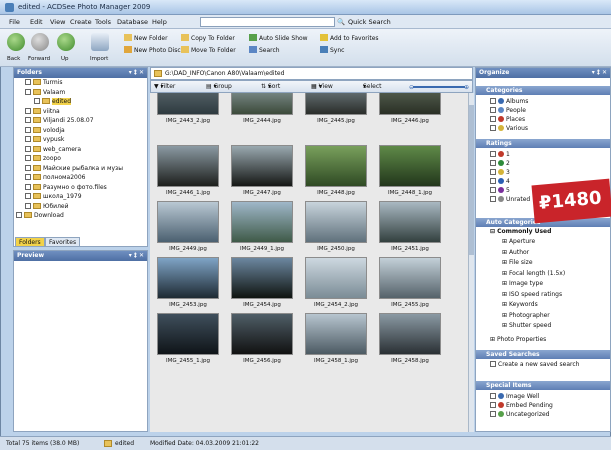 This screenshot has height=450, width=611. I want to click on special-image-well: Image Well, so click(514, 397).